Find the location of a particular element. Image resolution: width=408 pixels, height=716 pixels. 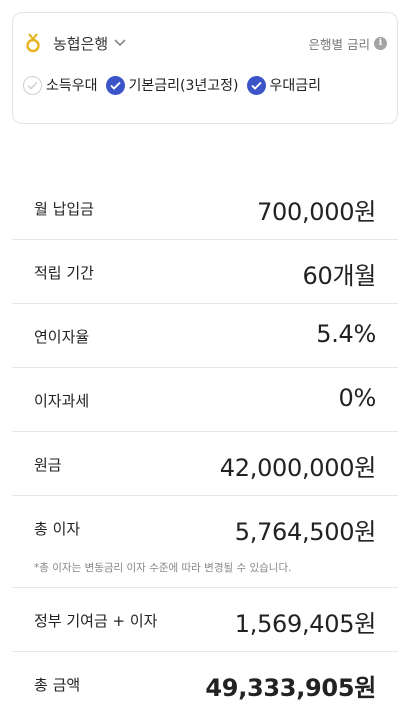

option-label: 소득우대 is located at coordinates (72, 86).